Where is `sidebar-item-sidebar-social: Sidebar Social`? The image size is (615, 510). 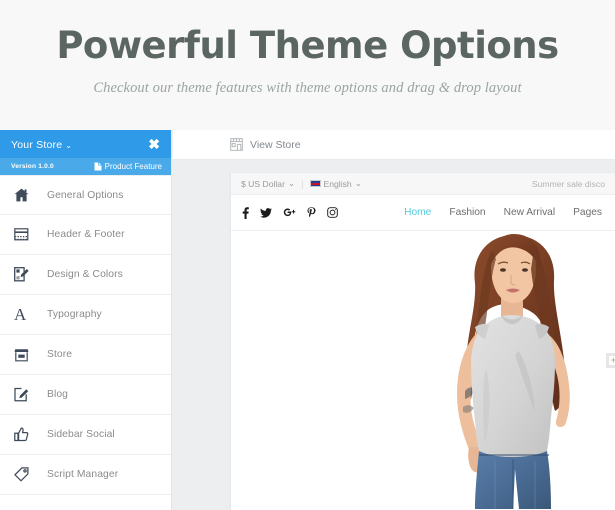 sidebar-item-sidebar-social: Sidebar Social is located at coordinates (85, 435).